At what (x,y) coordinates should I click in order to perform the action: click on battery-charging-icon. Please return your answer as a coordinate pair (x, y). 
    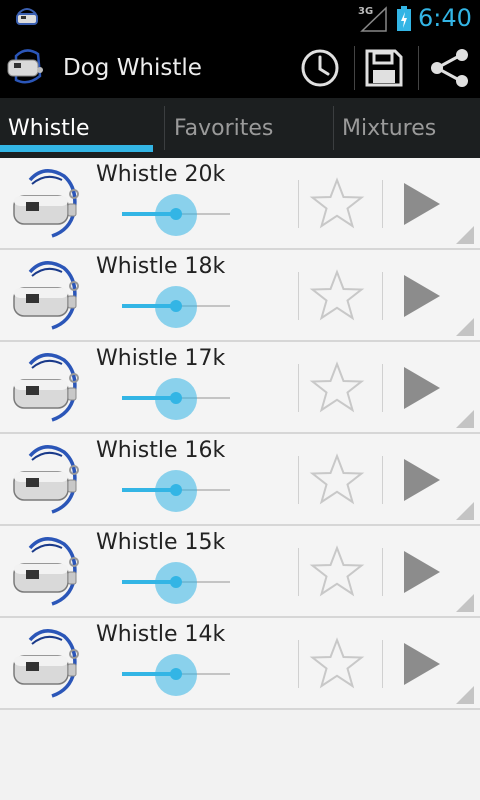
    Looking at the image, I should click on (404, 18).